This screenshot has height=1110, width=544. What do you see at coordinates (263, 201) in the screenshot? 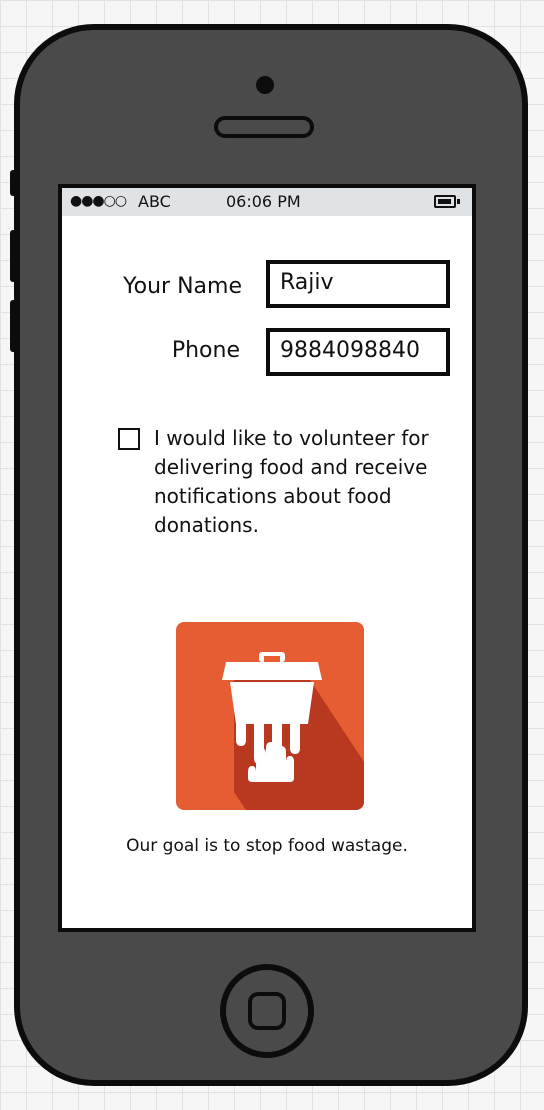
I see `status-time: 06:06 PM` at bounding box center [263, 201].